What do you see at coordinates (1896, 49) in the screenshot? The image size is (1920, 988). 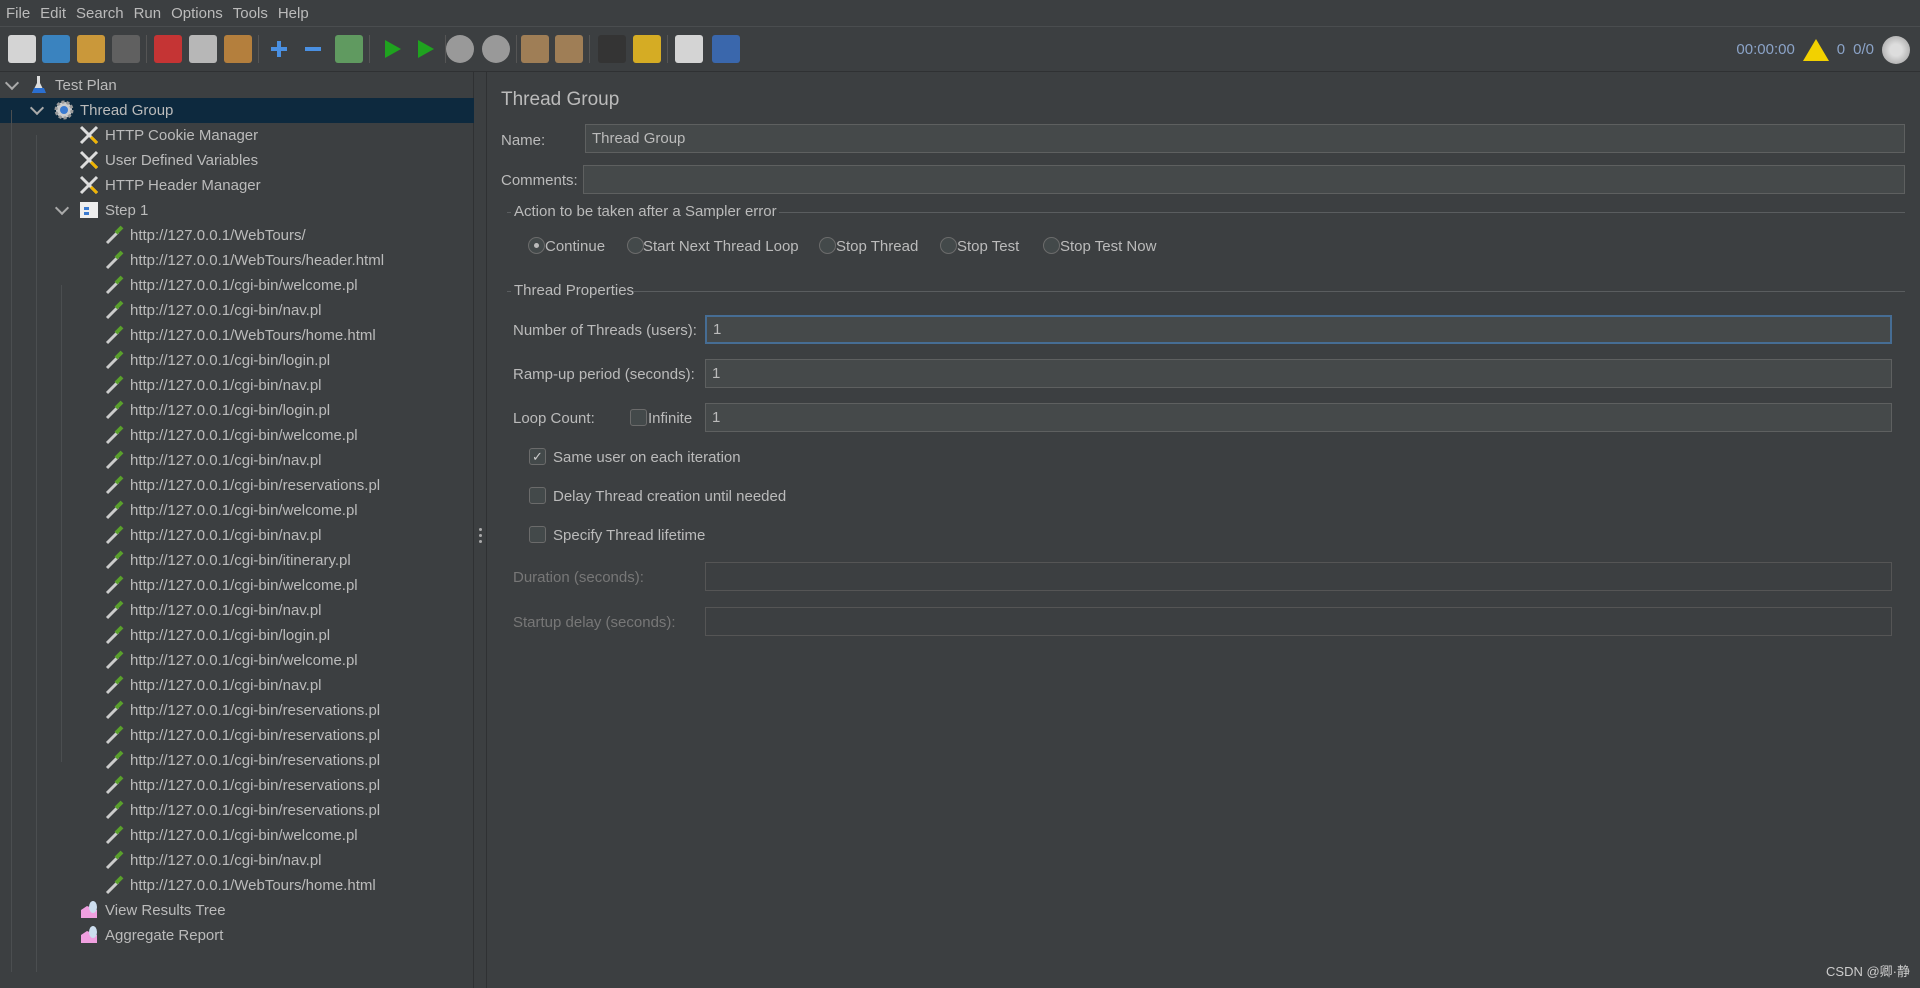 I see `remote-globe-icon` at bounding box center [1896, 49].